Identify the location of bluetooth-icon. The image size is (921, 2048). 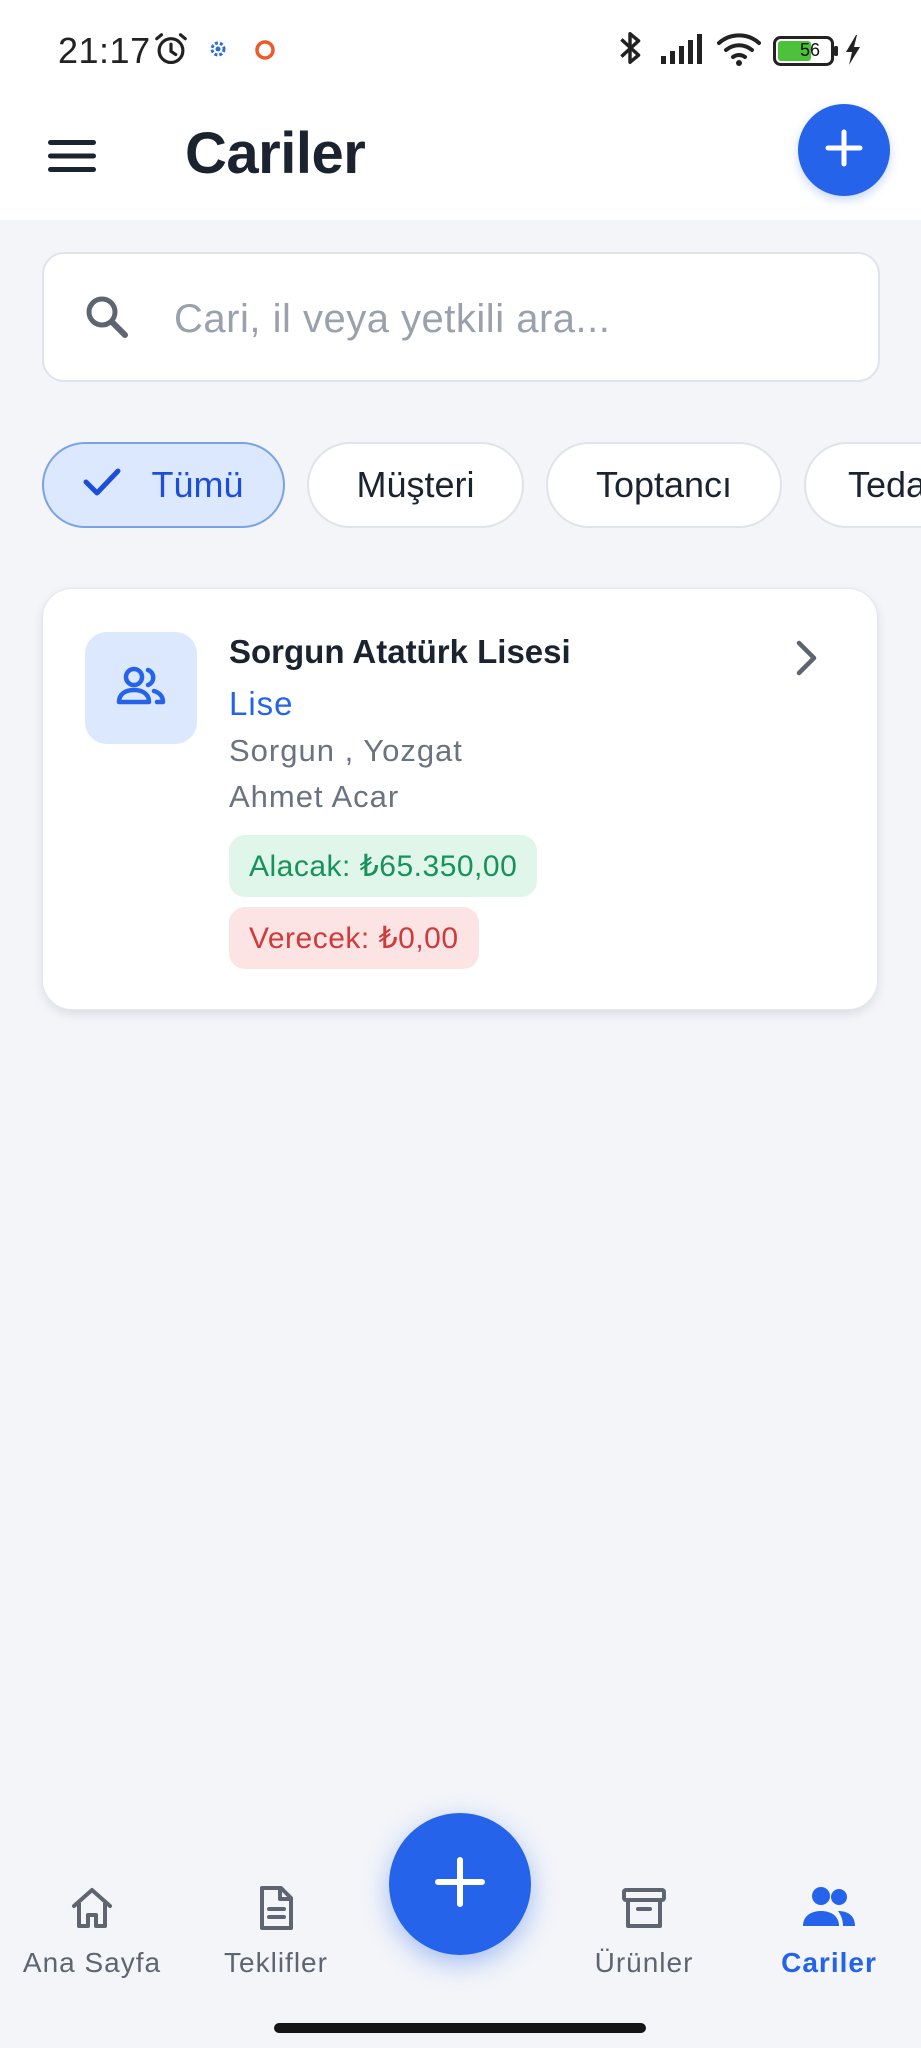
(630, 50).